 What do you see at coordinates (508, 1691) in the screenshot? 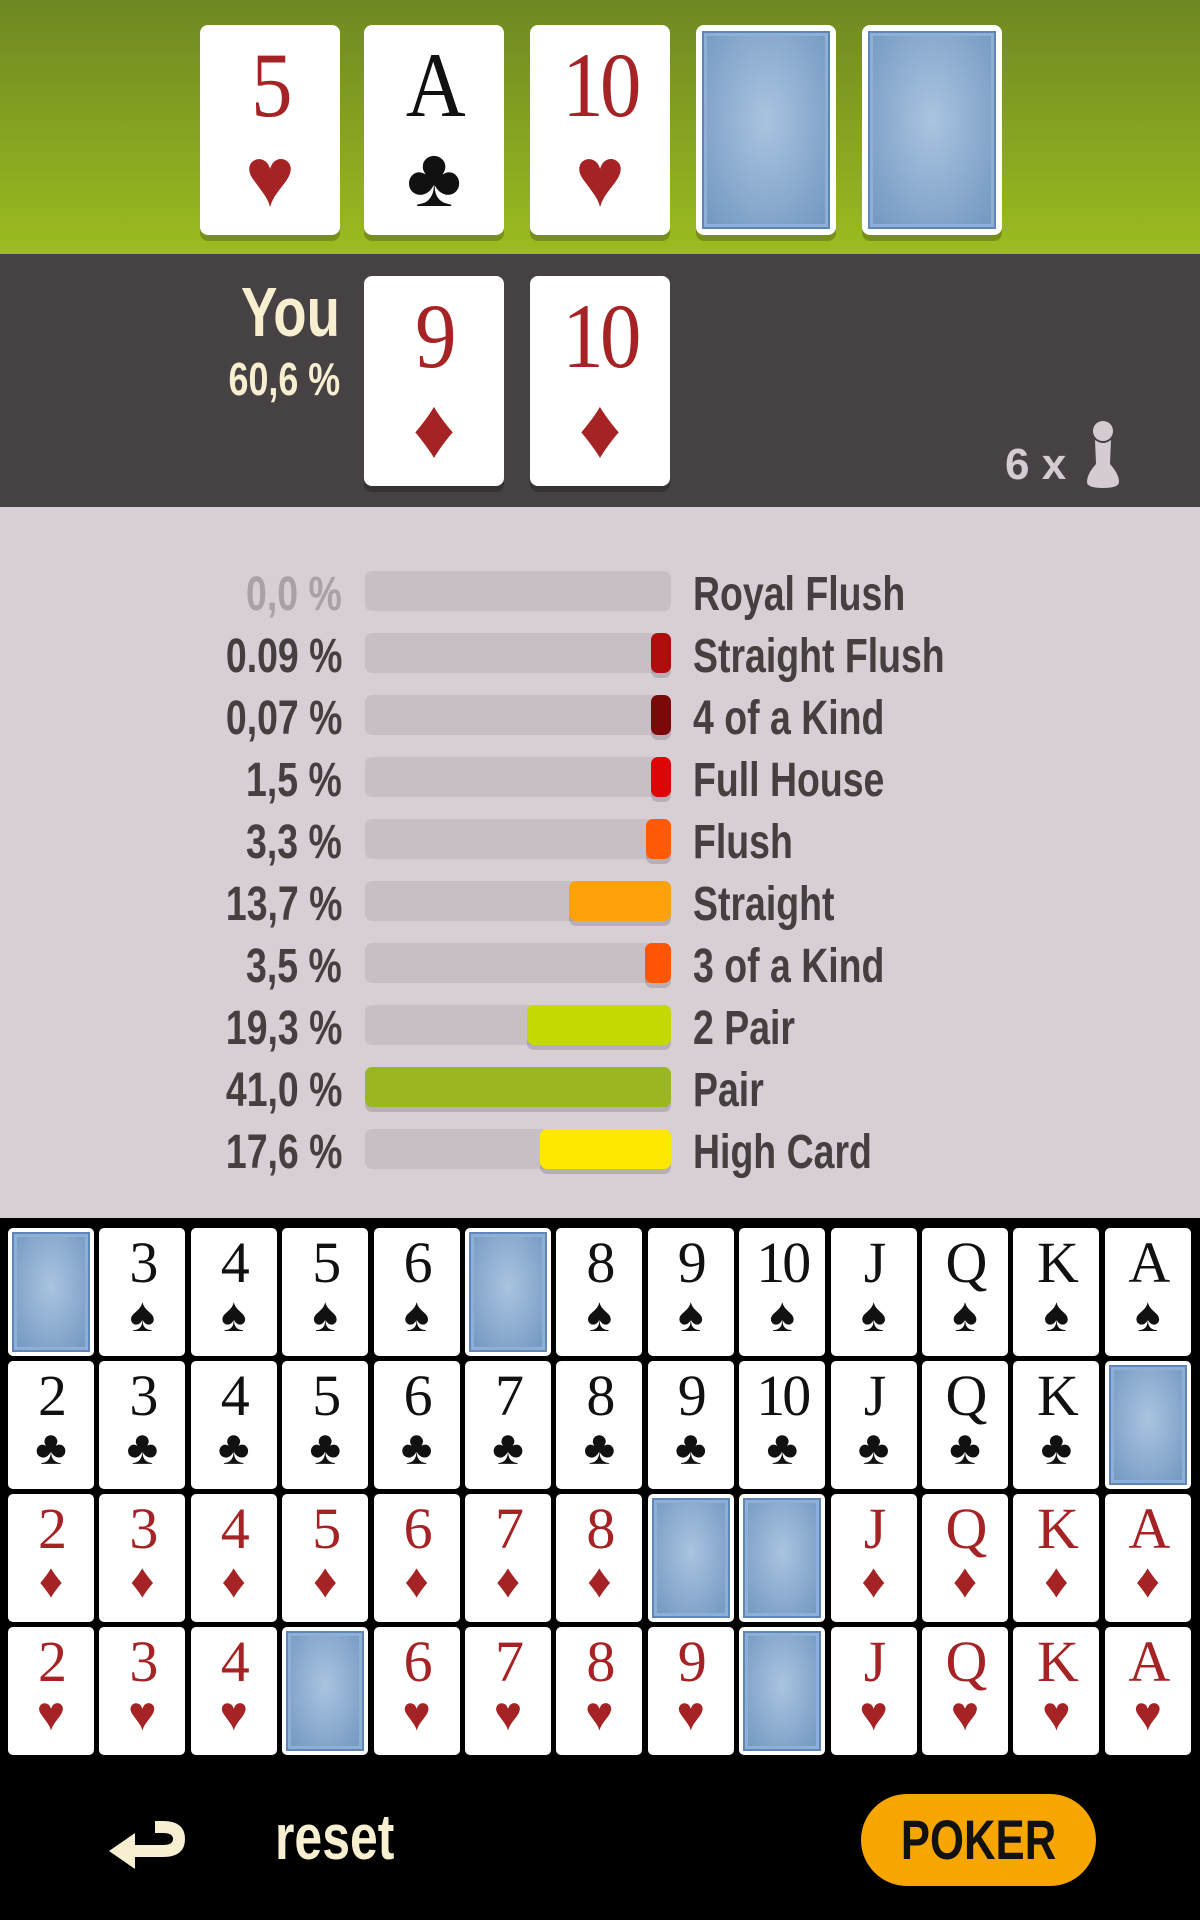
I see `deck-card: 7 ♥` at bounding box center [508, 1691].